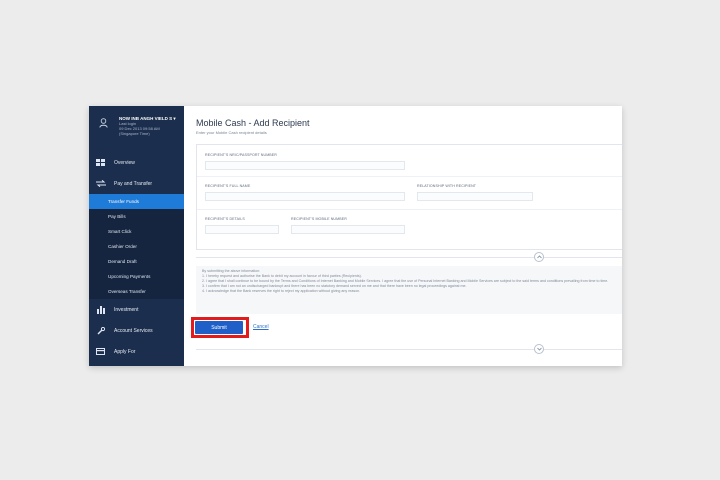 This screenshot has height=480, width=720. I want to click on section-divider, so click(409, 257).